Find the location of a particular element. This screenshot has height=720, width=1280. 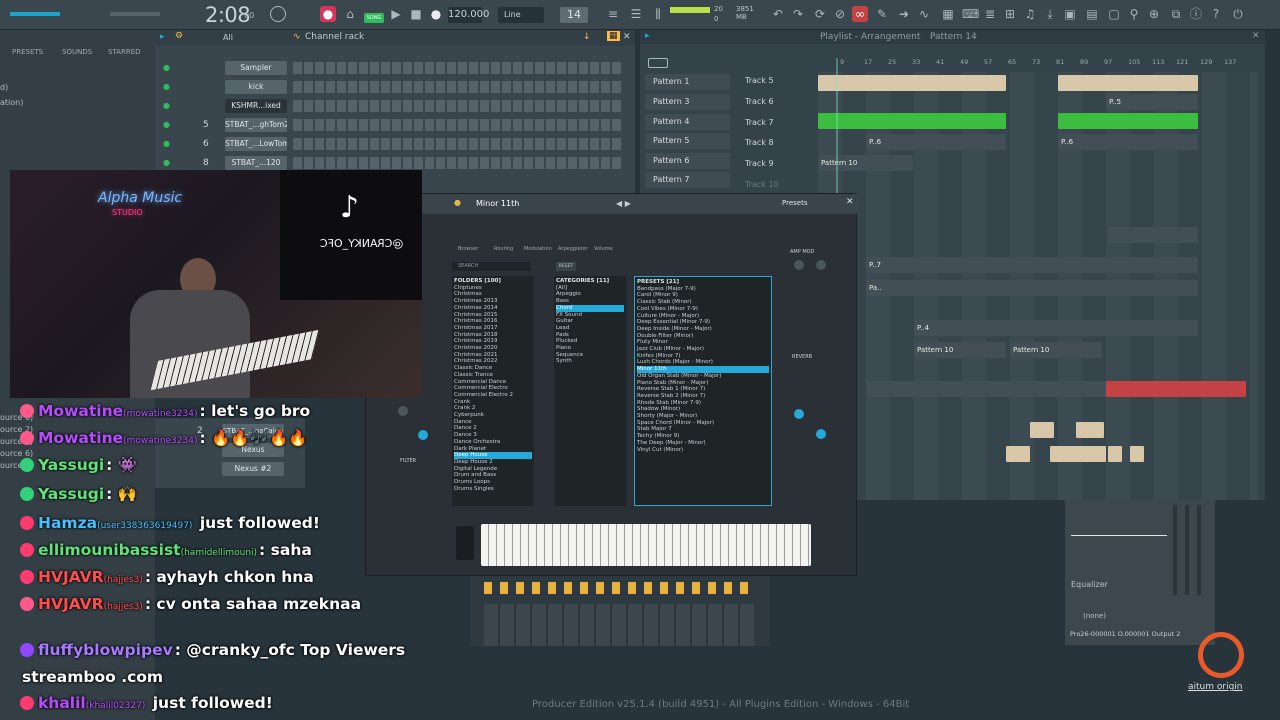

refresh-icon: ⟳ is located at coordinates (820, 14).